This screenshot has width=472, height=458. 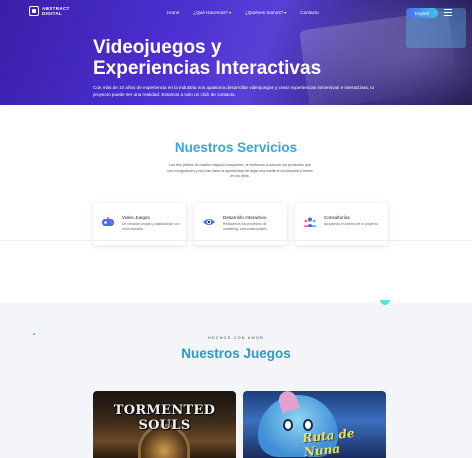 What do you see at coordinates (351, 224) in the screenshot?
I see `service-card-text: Apoyamos el camino de tu proyecto` at bounding box center [351, 224].